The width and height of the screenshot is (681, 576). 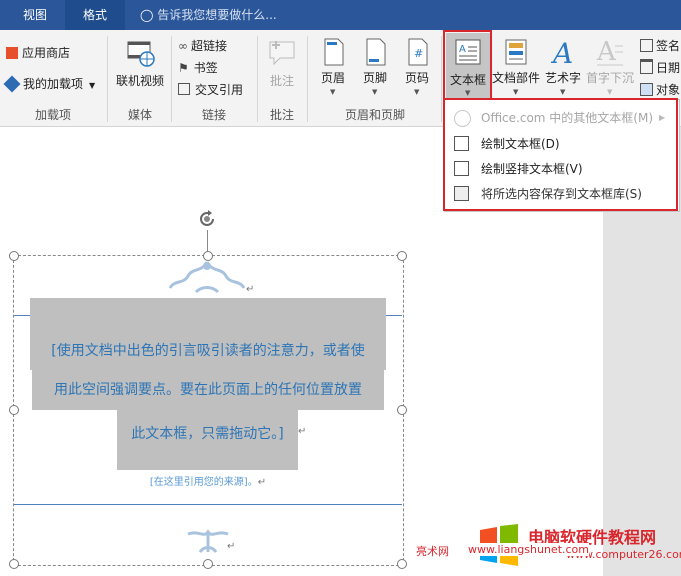 I want to click on textbox-highlight-box, so click(x=467, y=65).